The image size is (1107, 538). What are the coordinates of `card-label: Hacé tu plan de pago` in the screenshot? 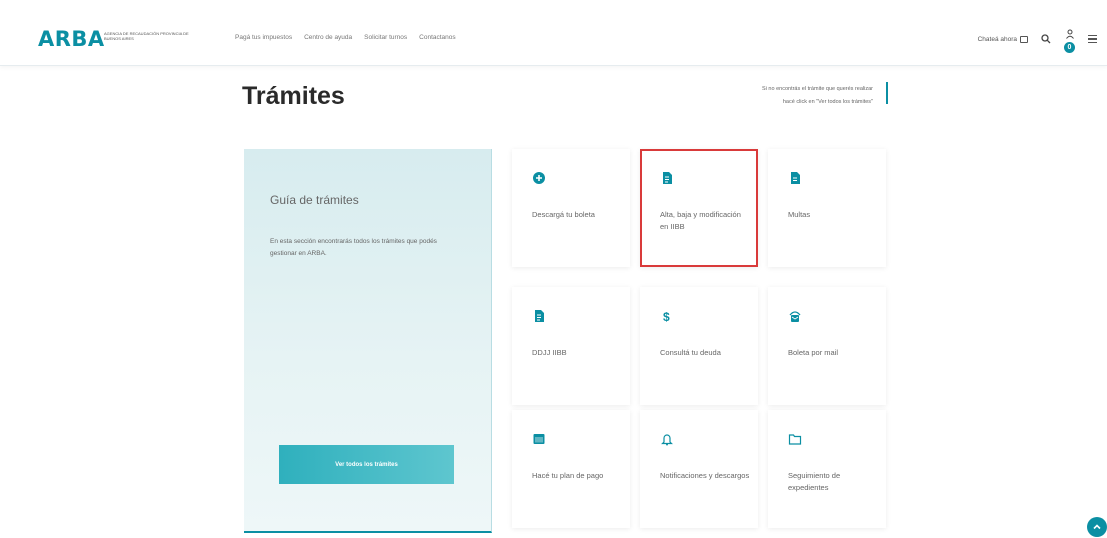 It's located at (568, 475).